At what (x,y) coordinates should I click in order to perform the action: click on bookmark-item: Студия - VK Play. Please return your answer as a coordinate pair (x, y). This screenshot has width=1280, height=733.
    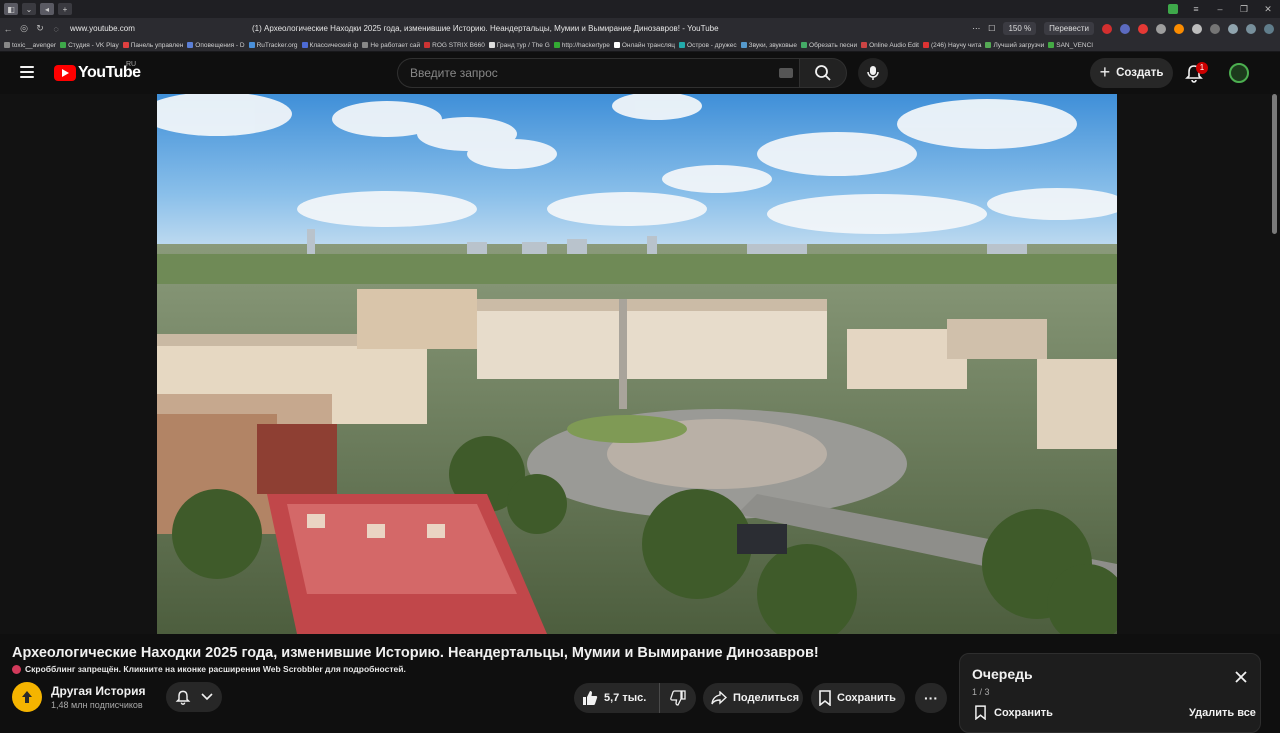
    Looking at the image, I should click on (89, 45).